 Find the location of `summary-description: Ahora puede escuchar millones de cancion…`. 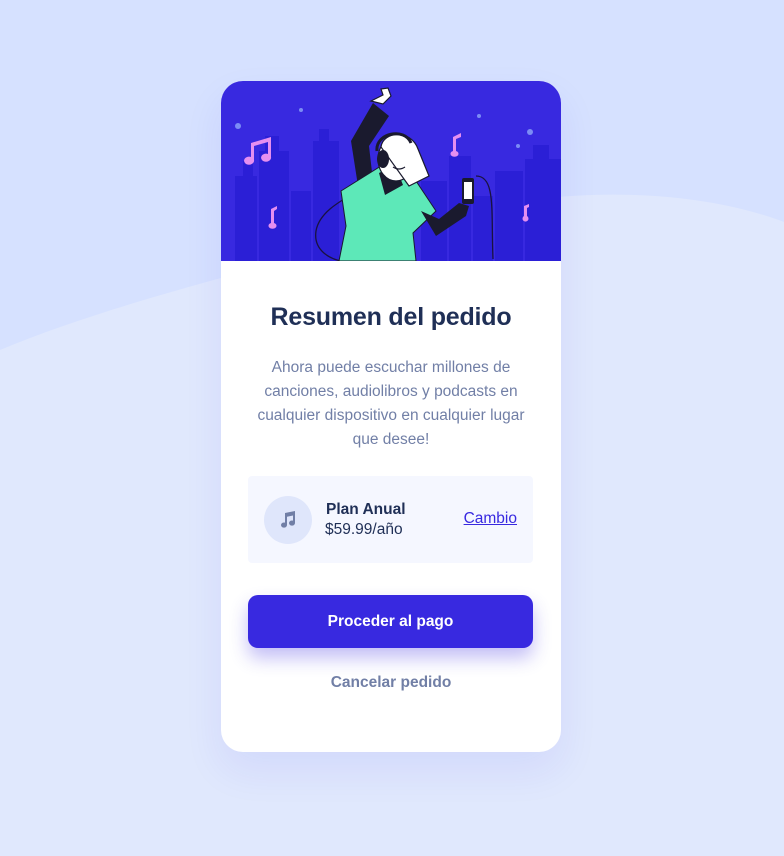

summary-description: Ahora puede escuchar millones de cancion… is located at coordinates (391, 403).